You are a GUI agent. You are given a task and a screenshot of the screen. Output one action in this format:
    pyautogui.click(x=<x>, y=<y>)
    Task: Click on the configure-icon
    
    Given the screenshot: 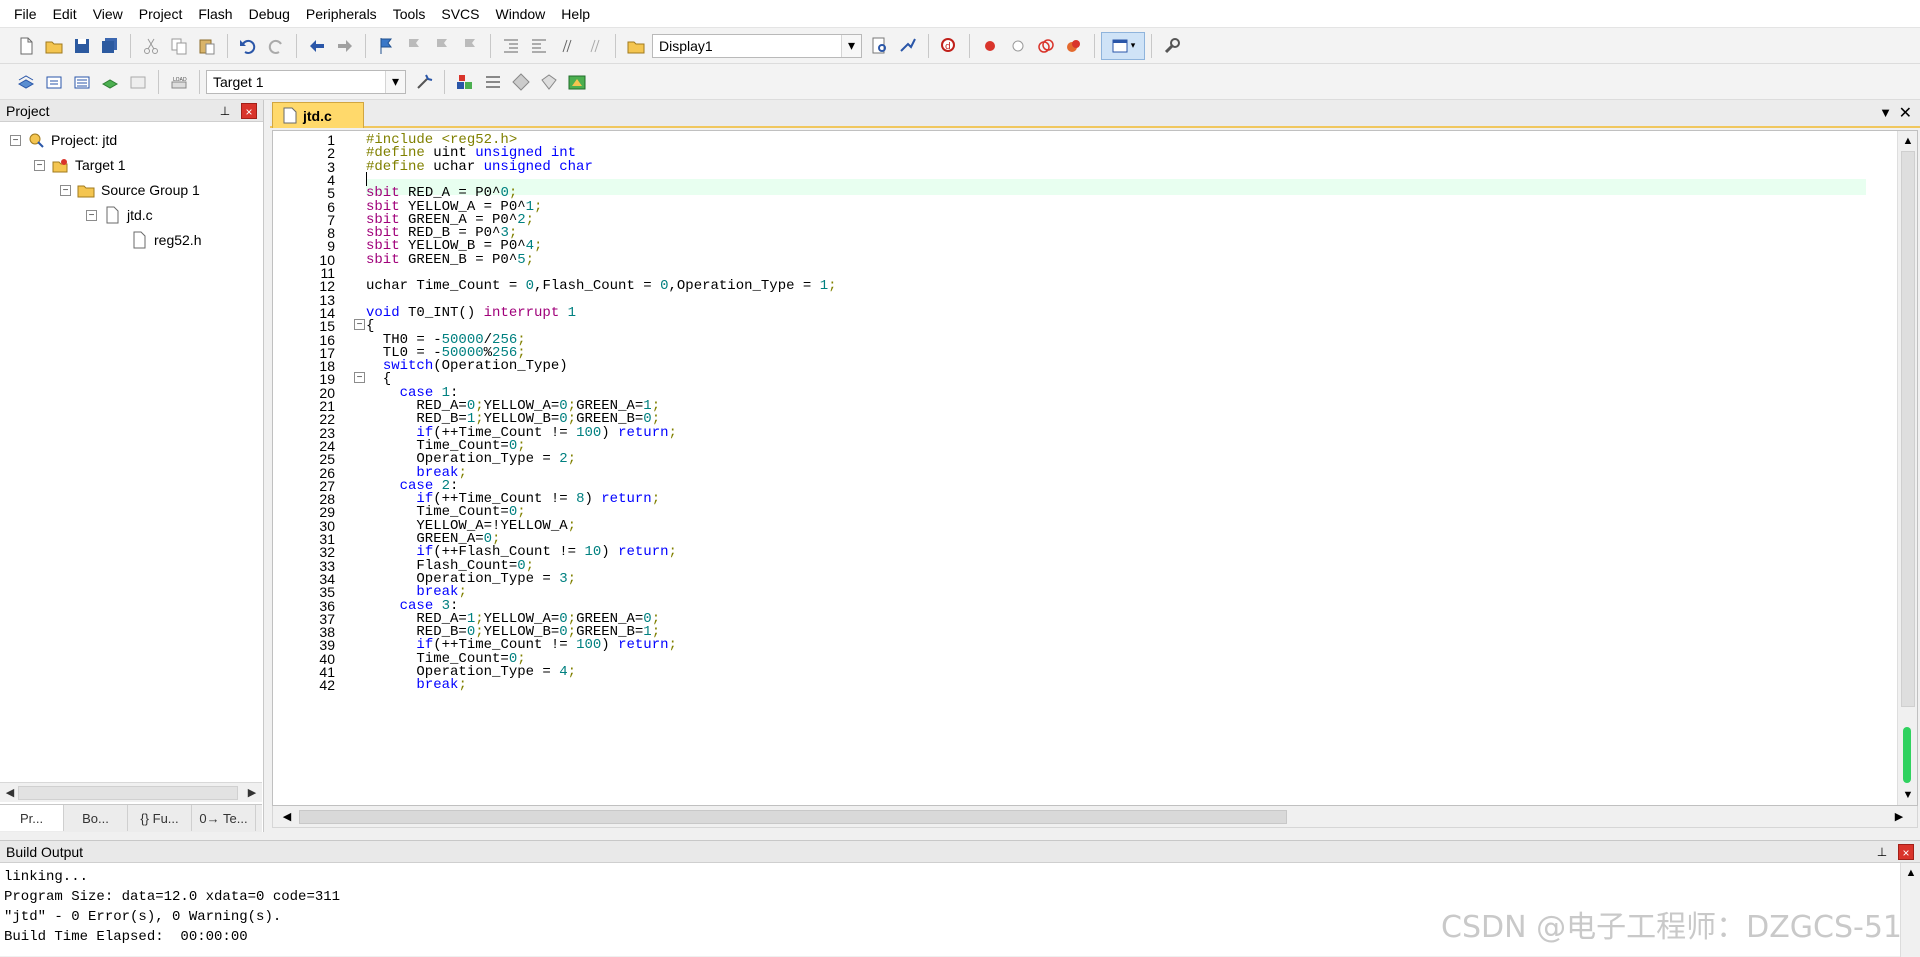 What is the action you would take?
    pyautogui.click(x=1172, y=46)
    